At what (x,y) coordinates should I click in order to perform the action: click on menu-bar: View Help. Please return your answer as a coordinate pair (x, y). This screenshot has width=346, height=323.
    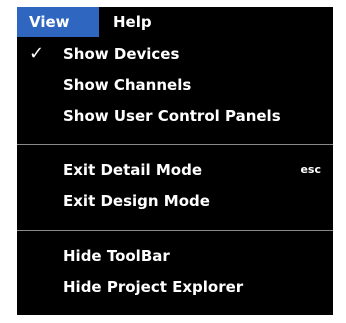
    Looking at the image, I should click on (175, 22).